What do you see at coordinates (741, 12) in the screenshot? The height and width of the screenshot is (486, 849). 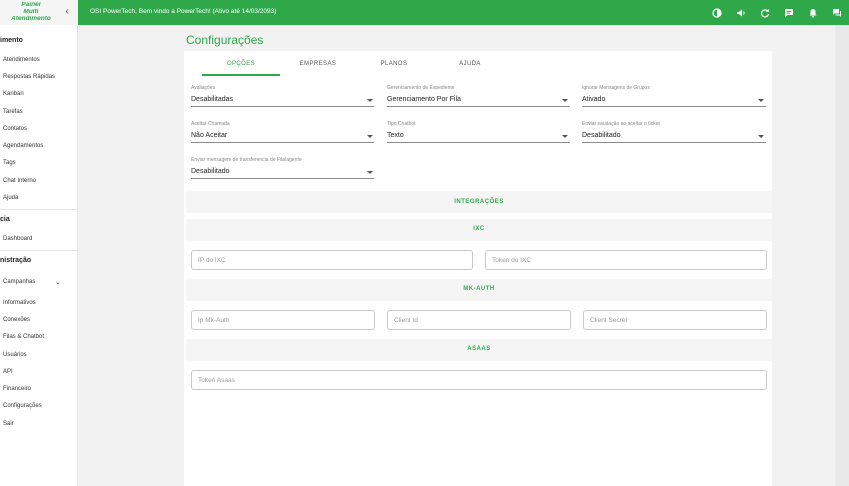 I see `volume-icon` at bounding box center [741, 12].